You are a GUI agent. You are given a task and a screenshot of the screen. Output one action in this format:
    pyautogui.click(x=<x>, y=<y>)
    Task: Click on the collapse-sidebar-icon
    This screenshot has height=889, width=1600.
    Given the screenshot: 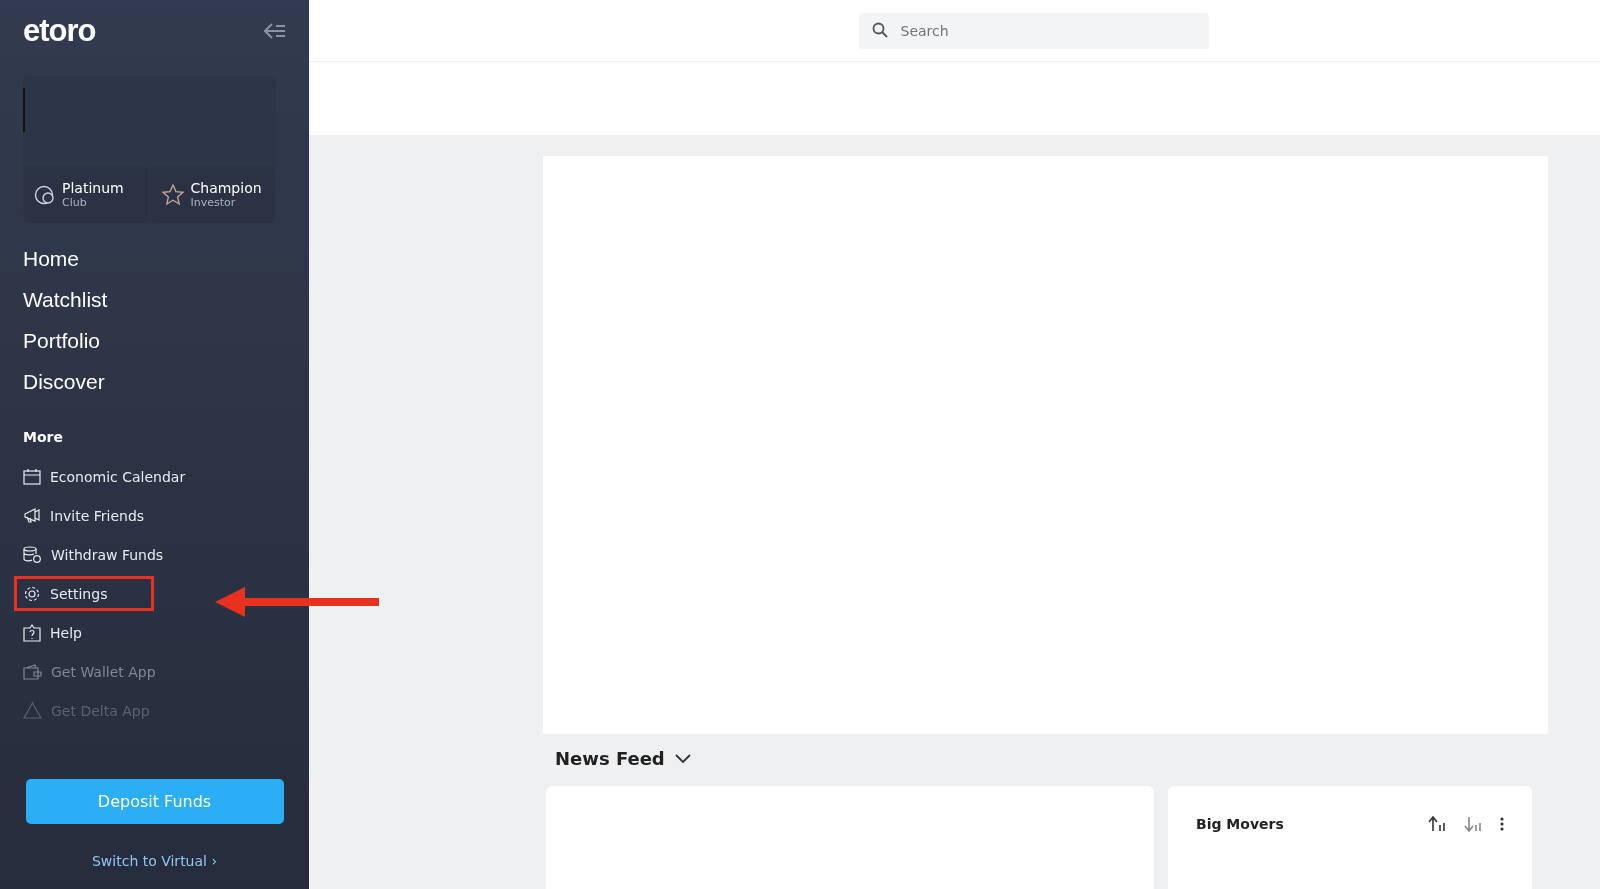 What is the action you would take?
    pyautogui.click(x=275, y=31)
    